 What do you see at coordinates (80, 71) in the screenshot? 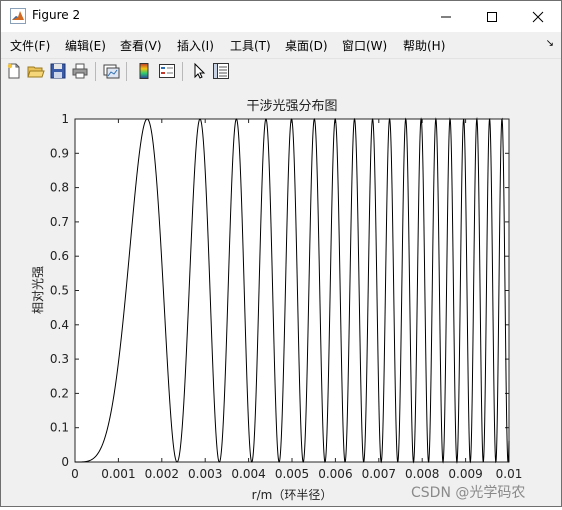
I see `print-icon` at bounding box center [80, 71].